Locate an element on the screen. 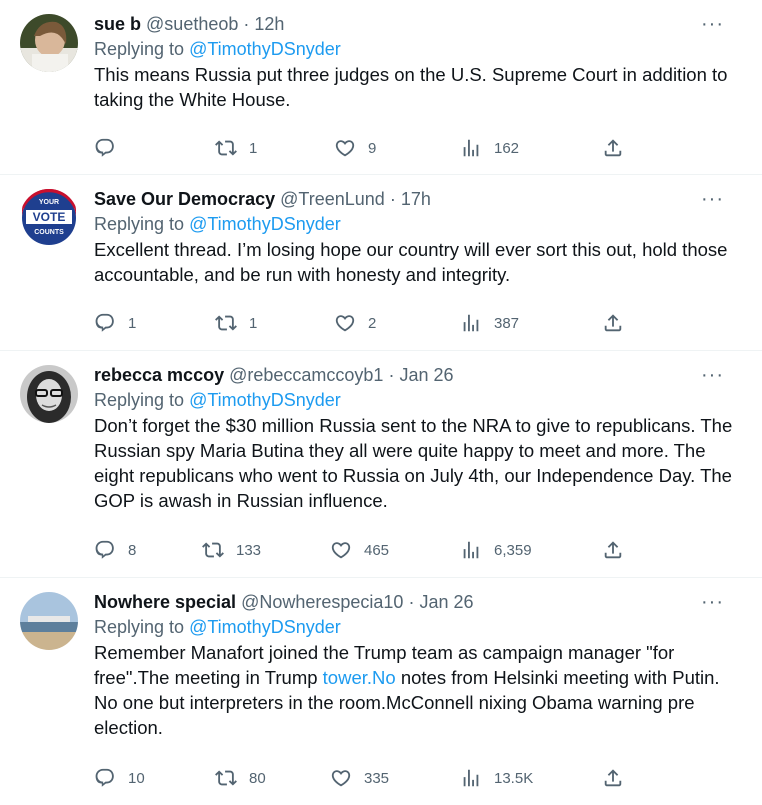 The width and height of the screenshot is (762, 805). avatar-text-top: YOUR is located at coordinates (49, 202).